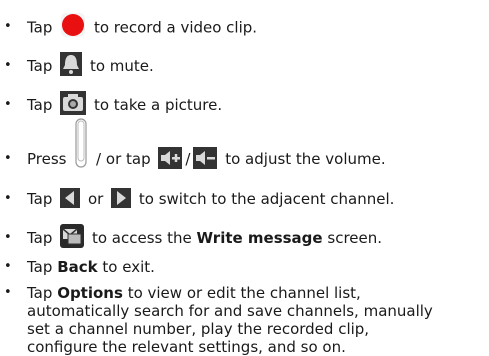  What do you see at coordinates (170, 157) in the screenshot?
I see `volume-up-icon` at bounding box center [170, 157].